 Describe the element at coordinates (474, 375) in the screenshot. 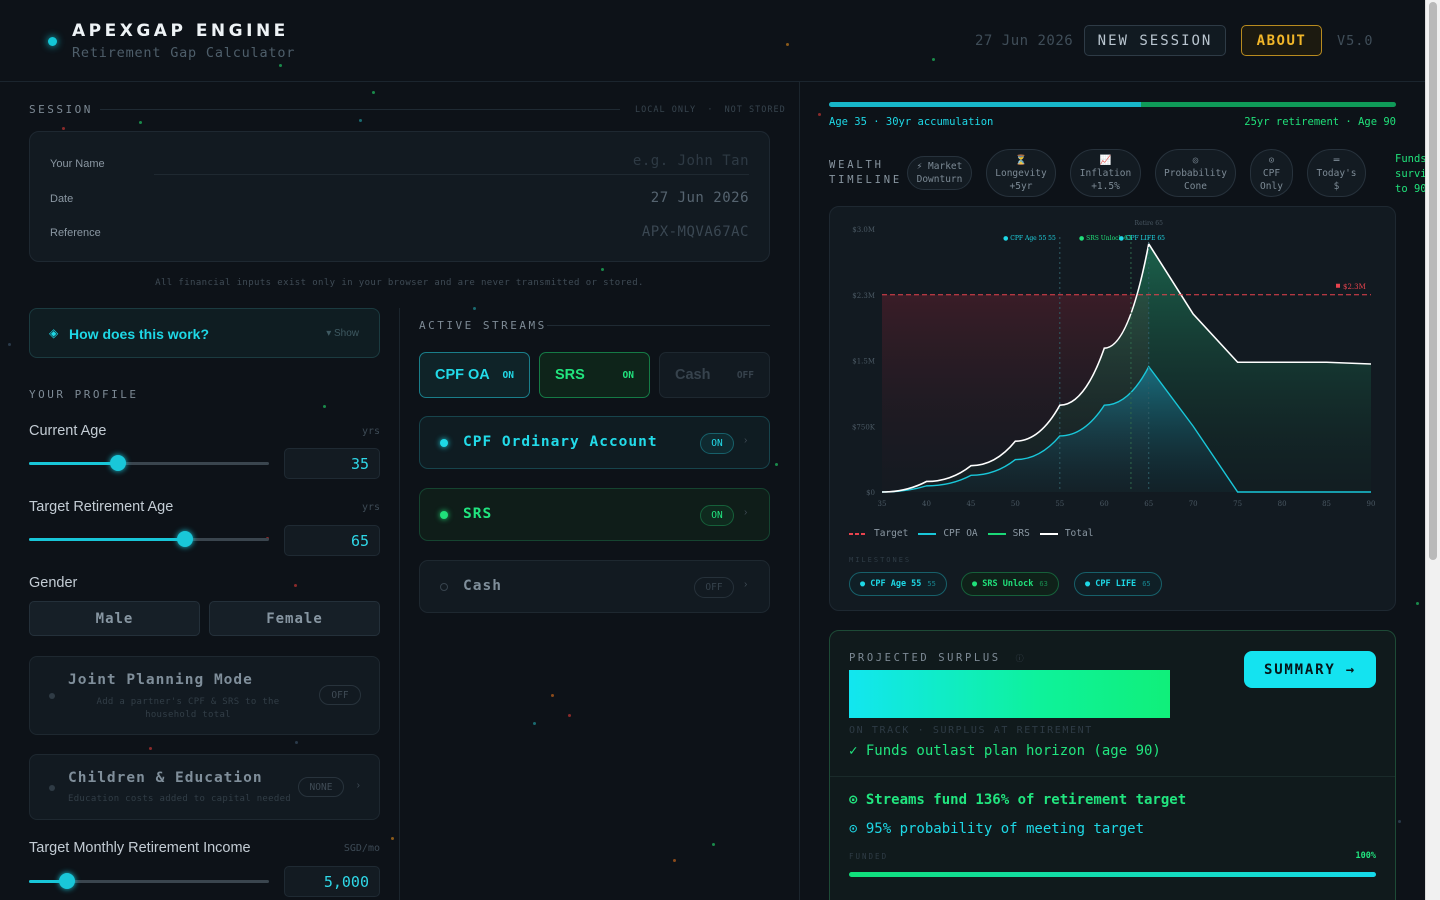

I see `stream-toggle-cpf-oa: CPF OA ON` at that location.